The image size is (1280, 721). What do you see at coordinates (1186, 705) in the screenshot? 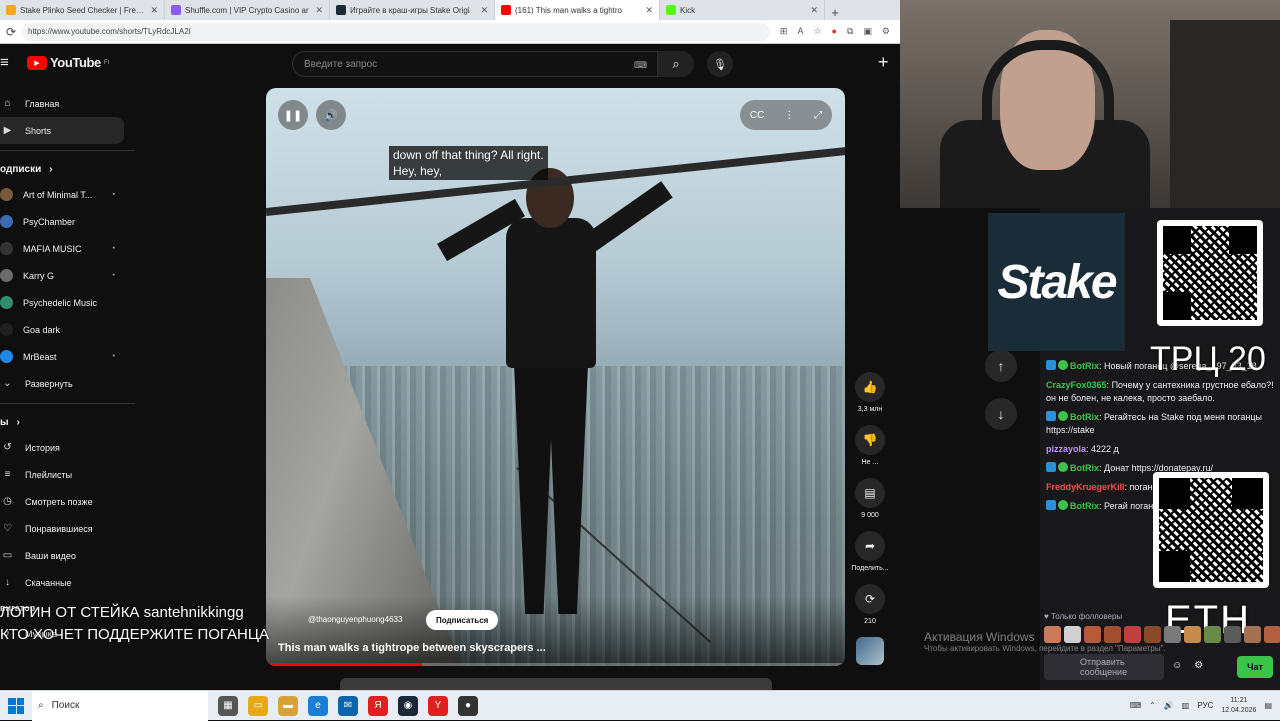
I see `network-icon: ▥` at bounding box center [1186, 705].